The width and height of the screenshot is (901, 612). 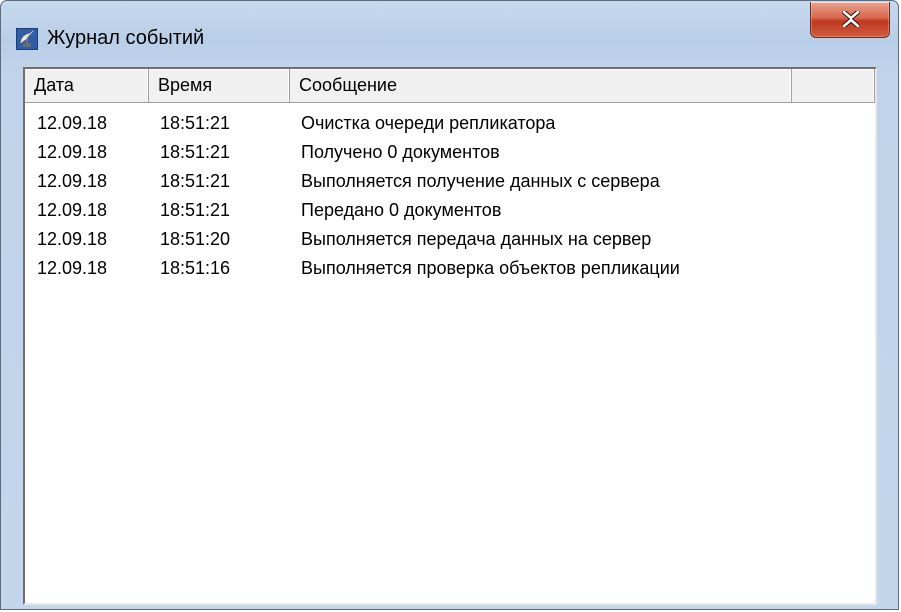 What do you see at coordinates (195, 239) in the screenshot?
I see `event-time: 18:51:20` at bounding box center [195, 239].